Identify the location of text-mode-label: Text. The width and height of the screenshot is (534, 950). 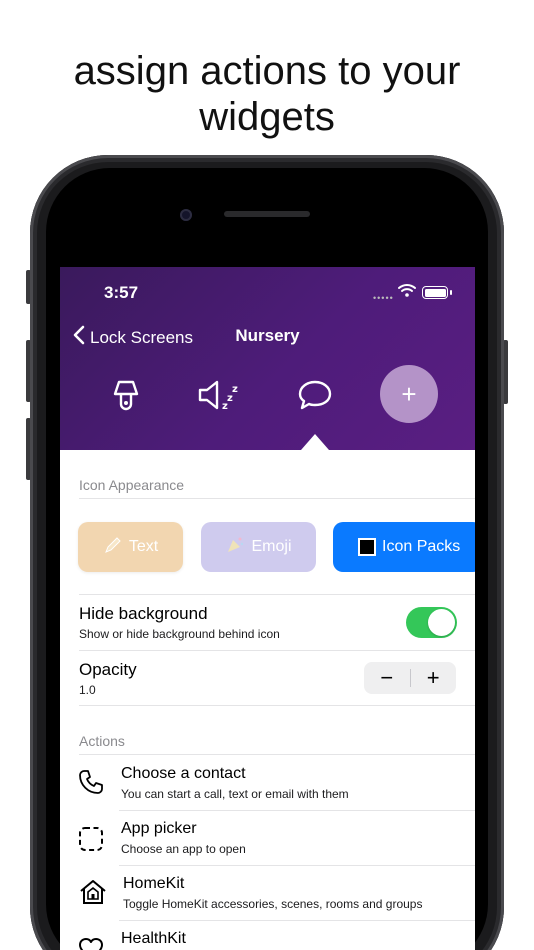
(143, 546).